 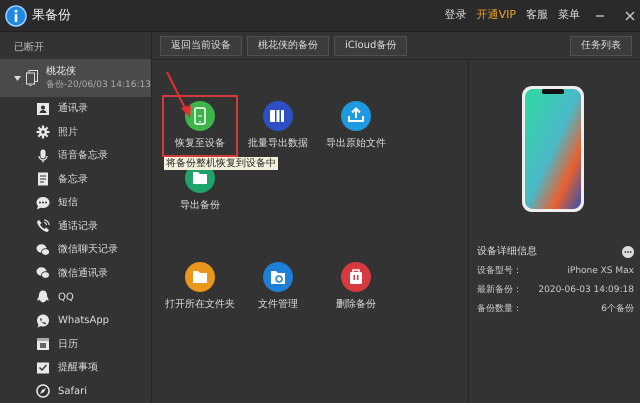 What do you see at coordinates (83, 273) in the screenshot?
I see `sidebar-item: 微信通讯录` at bounding box center [83, 273].